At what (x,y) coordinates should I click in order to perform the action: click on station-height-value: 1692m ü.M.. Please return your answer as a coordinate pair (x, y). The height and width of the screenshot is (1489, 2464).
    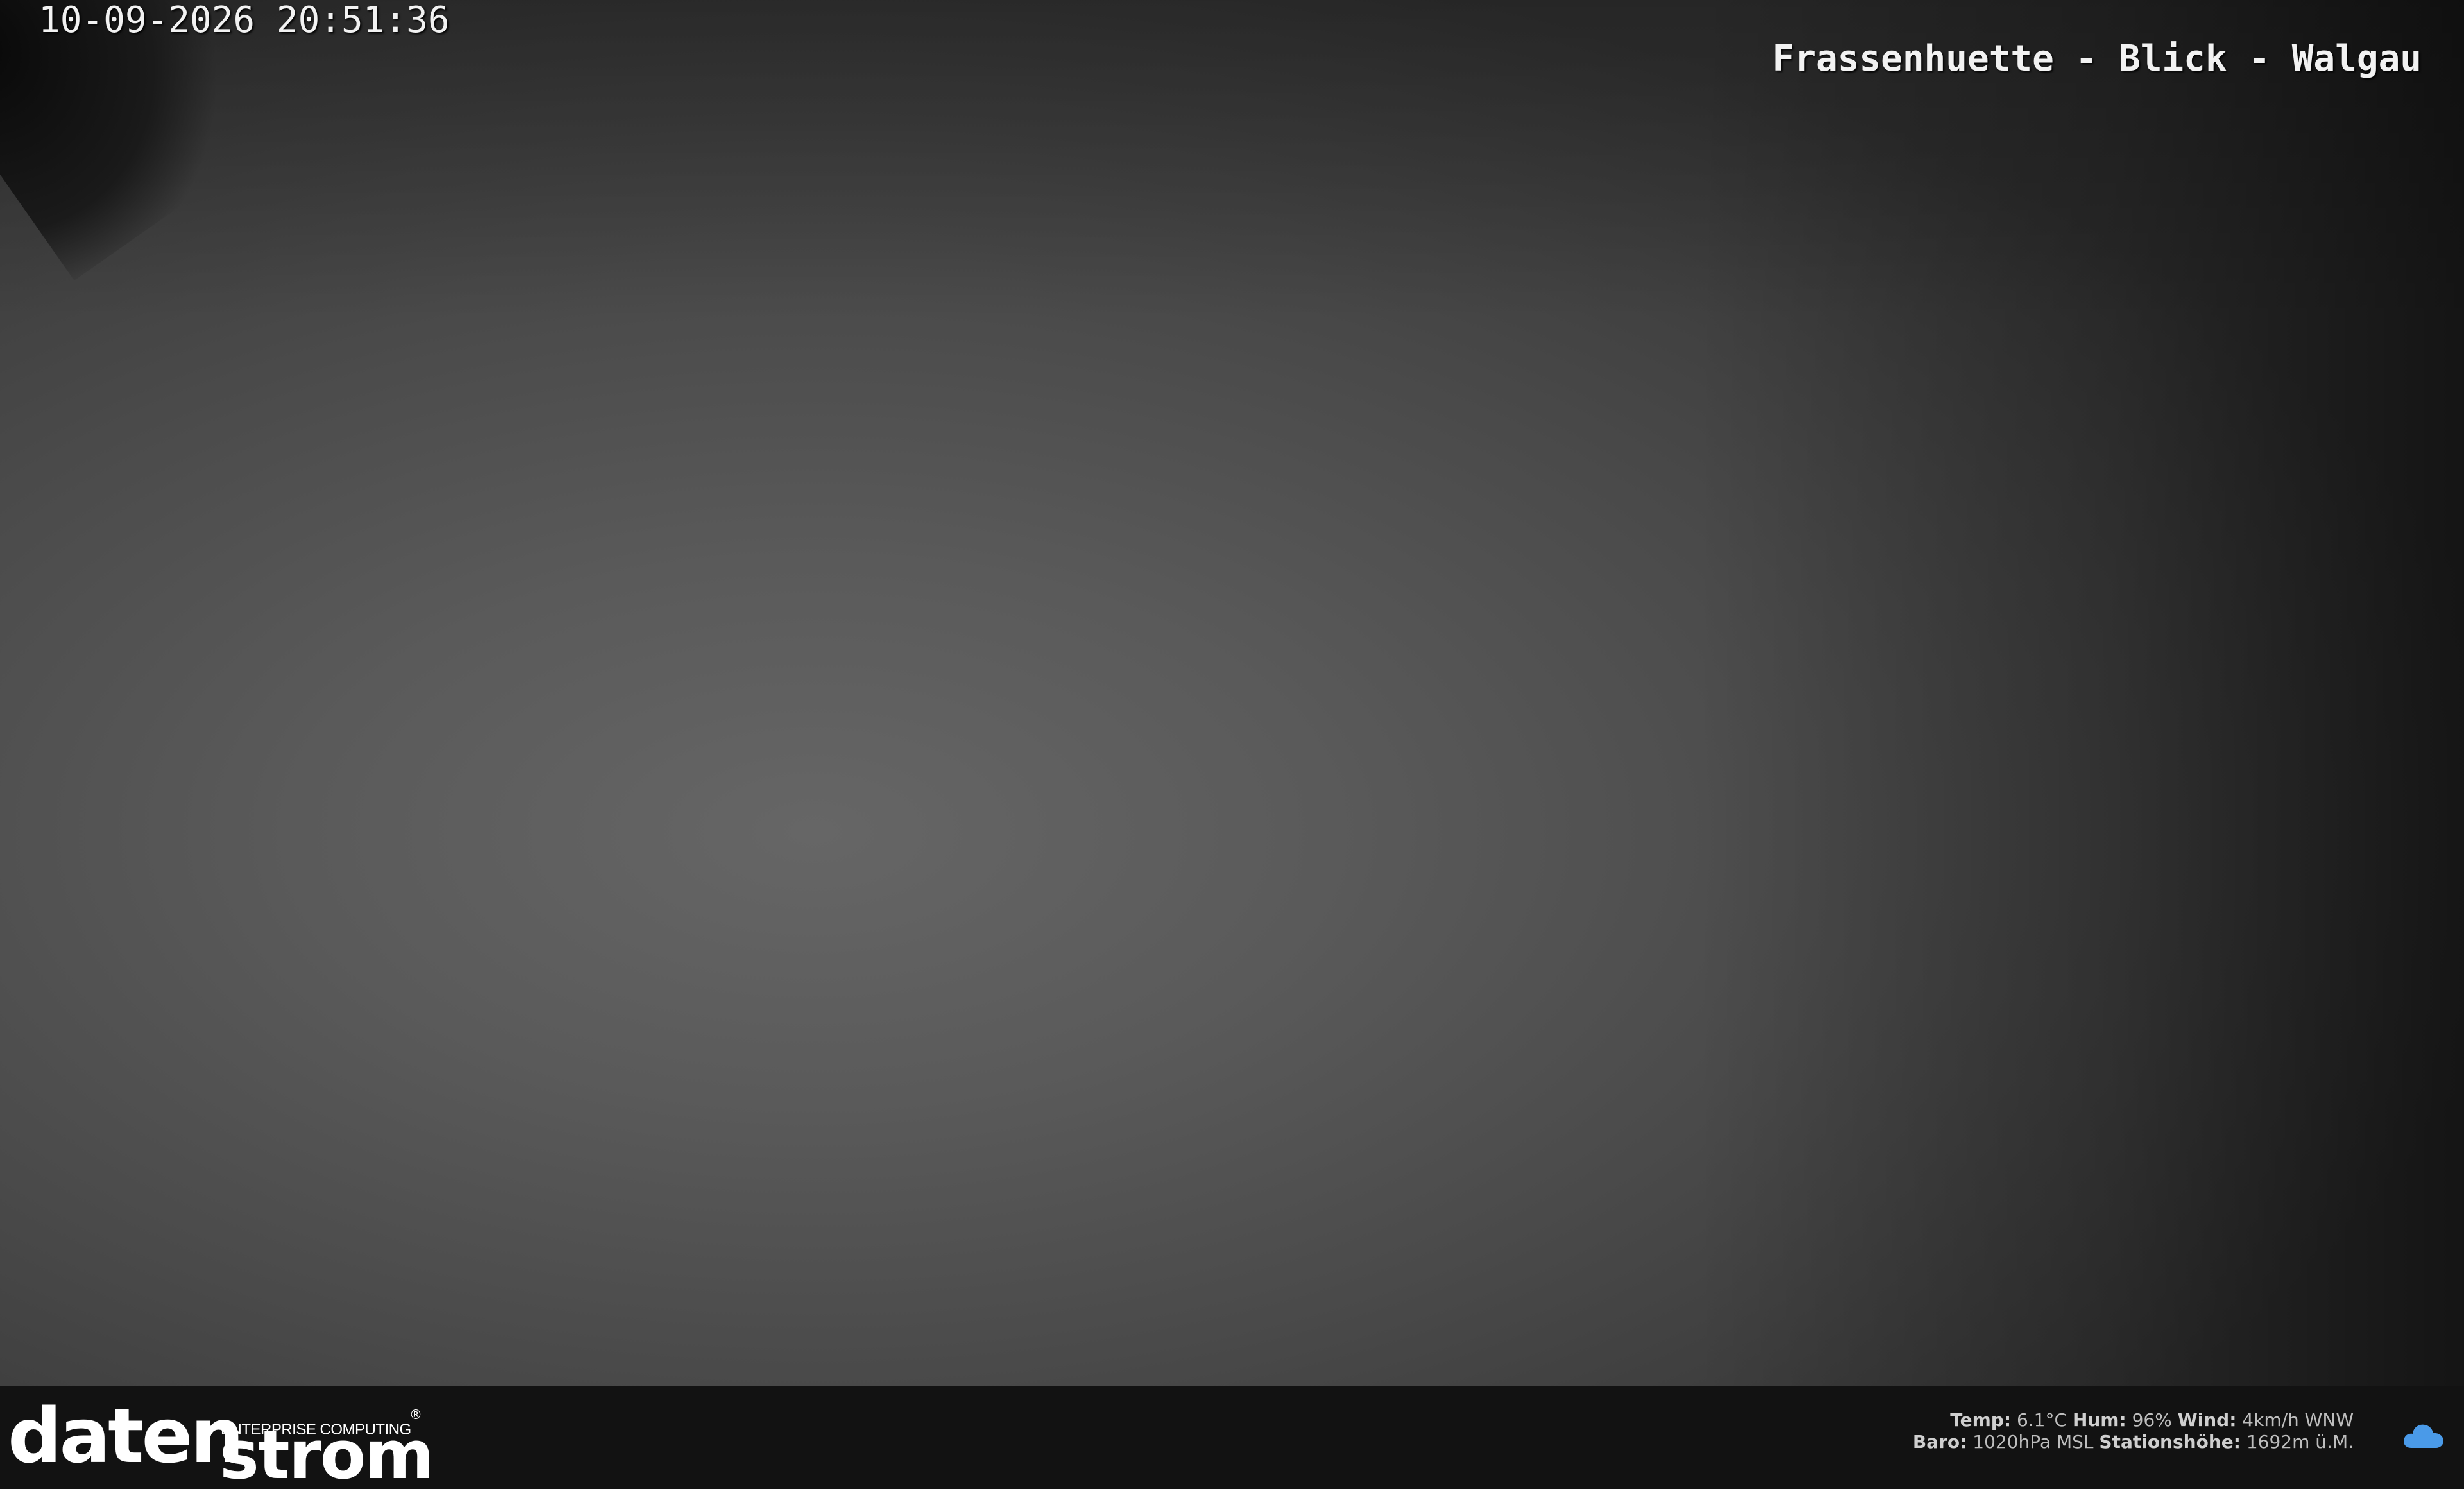
    Looking at the image, I should click on (2300, 1442).